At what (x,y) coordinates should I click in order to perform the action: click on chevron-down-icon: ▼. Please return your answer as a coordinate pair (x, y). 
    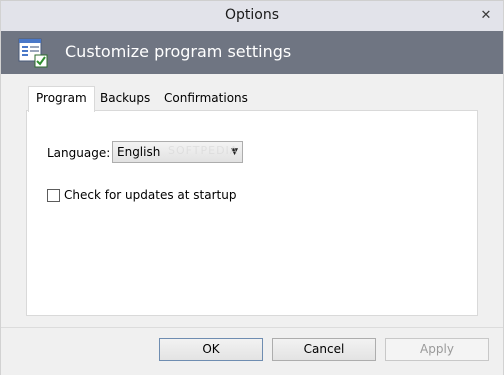
    Looking at the image, I should click on (234, 152).